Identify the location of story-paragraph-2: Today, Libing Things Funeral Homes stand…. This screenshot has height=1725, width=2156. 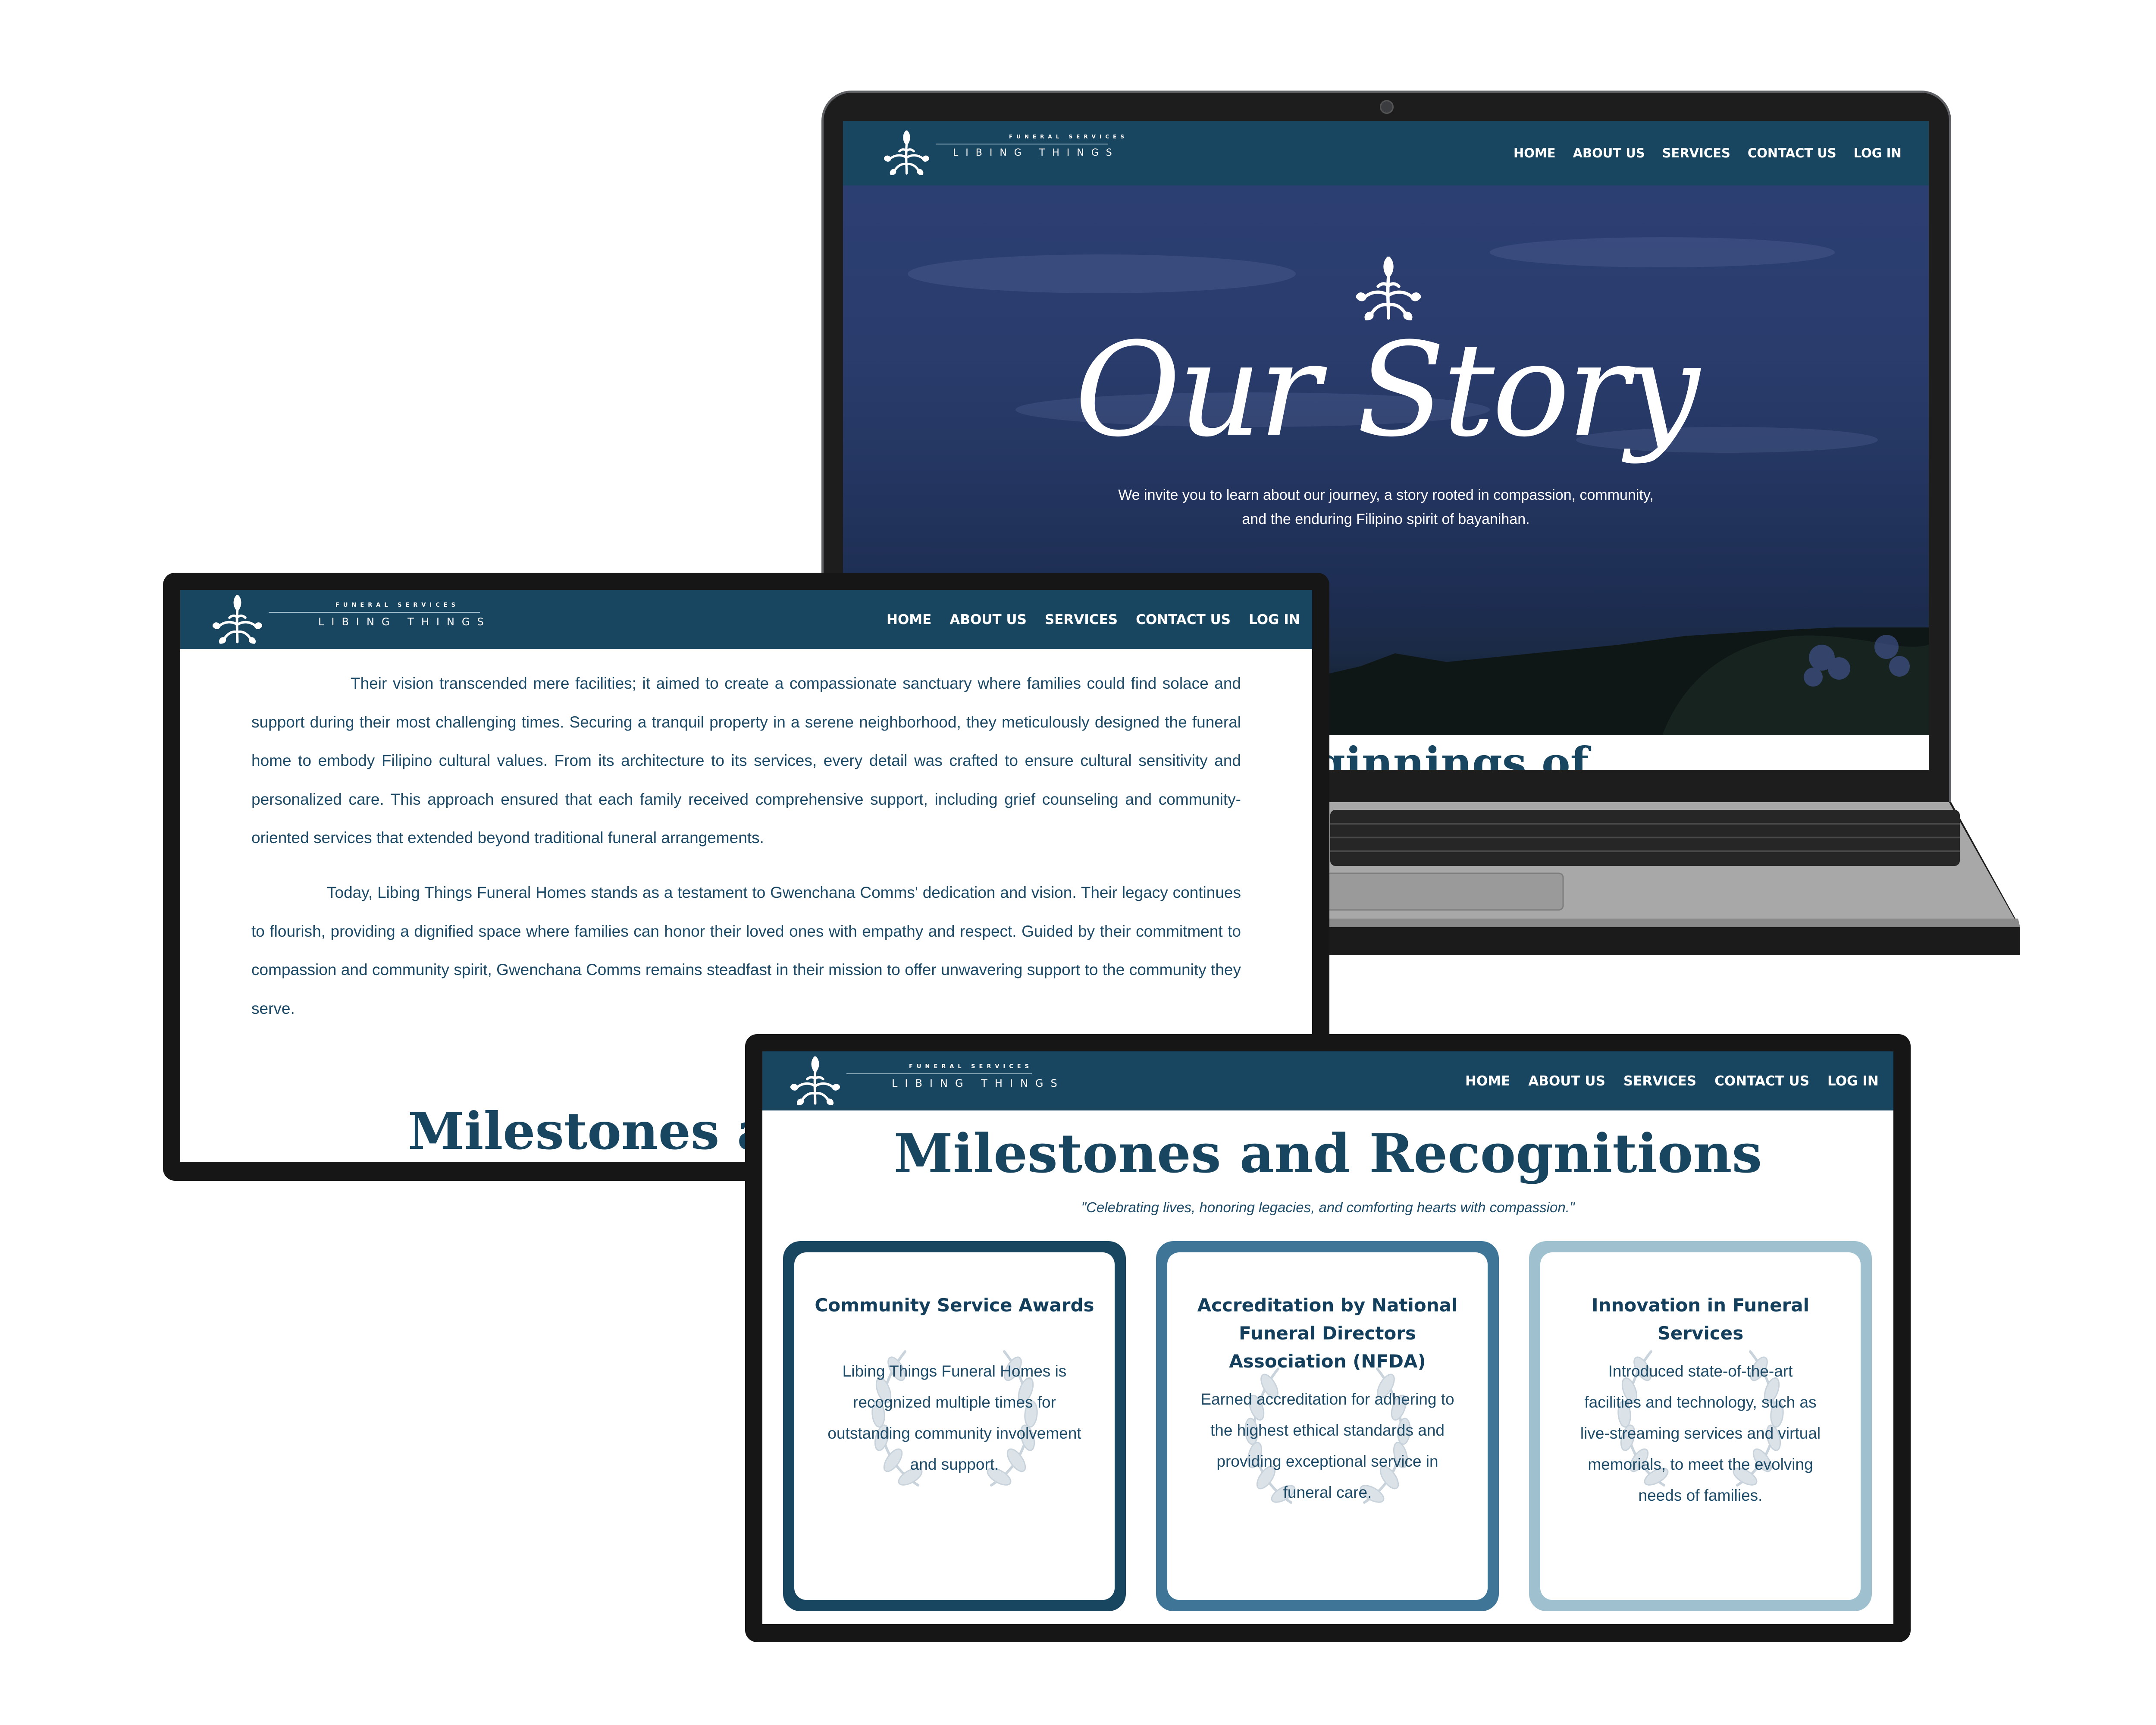
(746, 951).